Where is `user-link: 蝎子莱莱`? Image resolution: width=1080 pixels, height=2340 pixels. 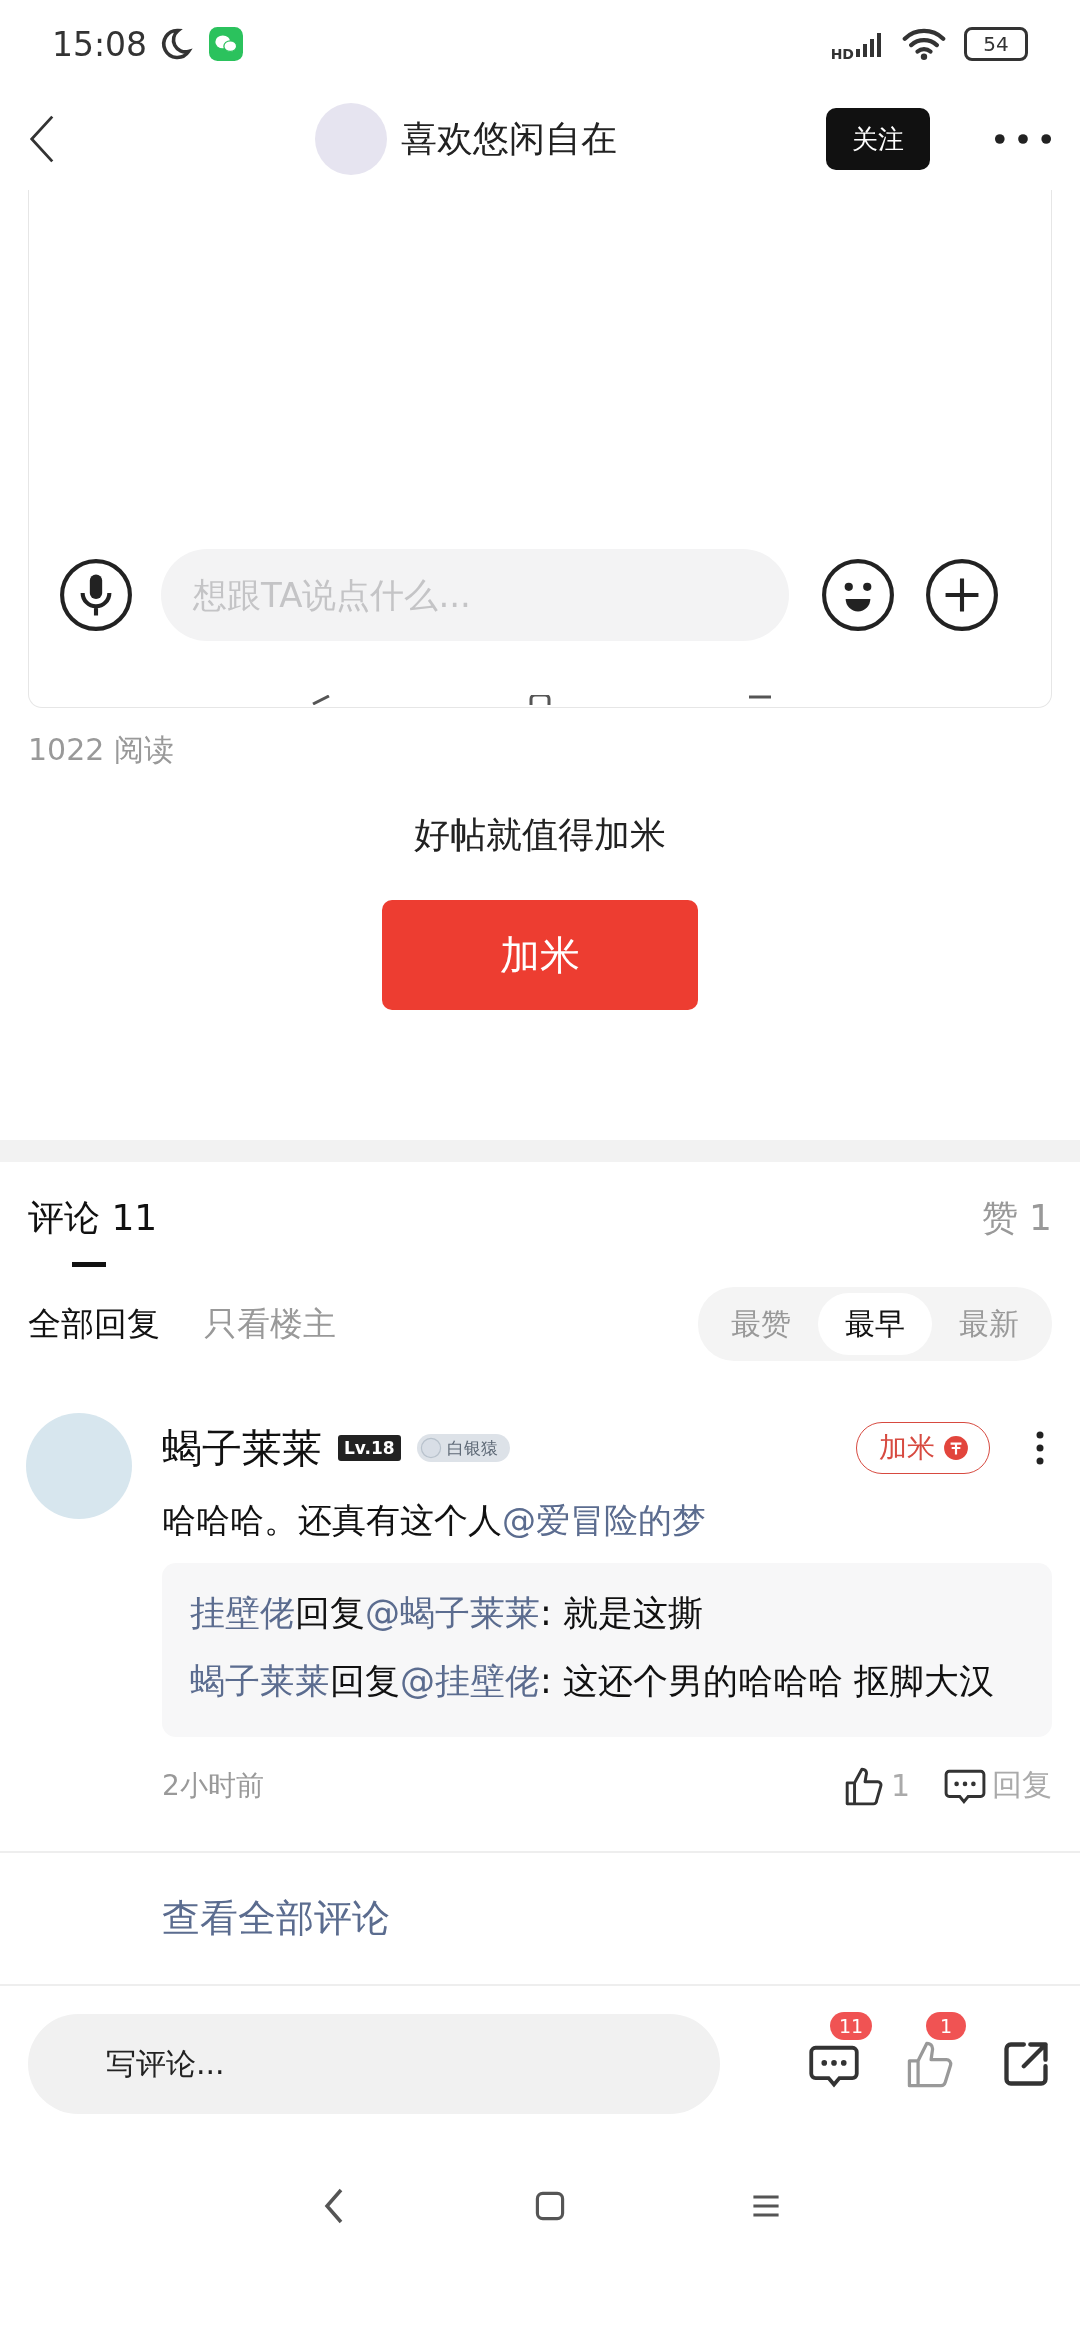
user-link: 蝎子莱莱 is located at coordinates (260, 1680).